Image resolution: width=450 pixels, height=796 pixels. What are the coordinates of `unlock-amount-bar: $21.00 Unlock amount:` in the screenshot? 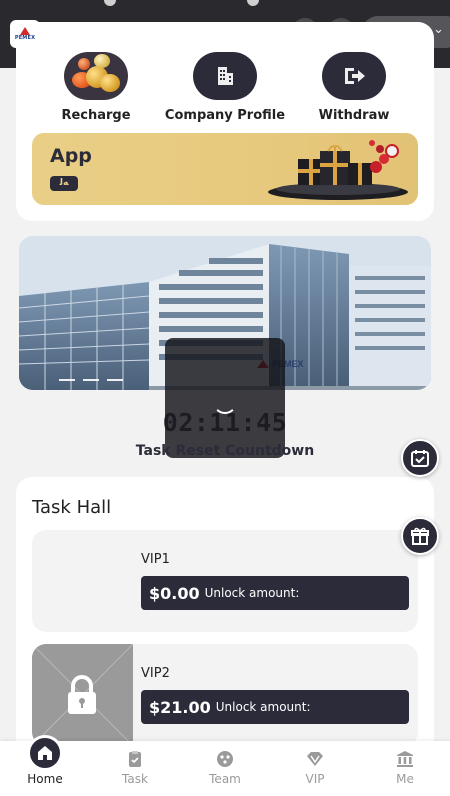 It's located at (275, 707).